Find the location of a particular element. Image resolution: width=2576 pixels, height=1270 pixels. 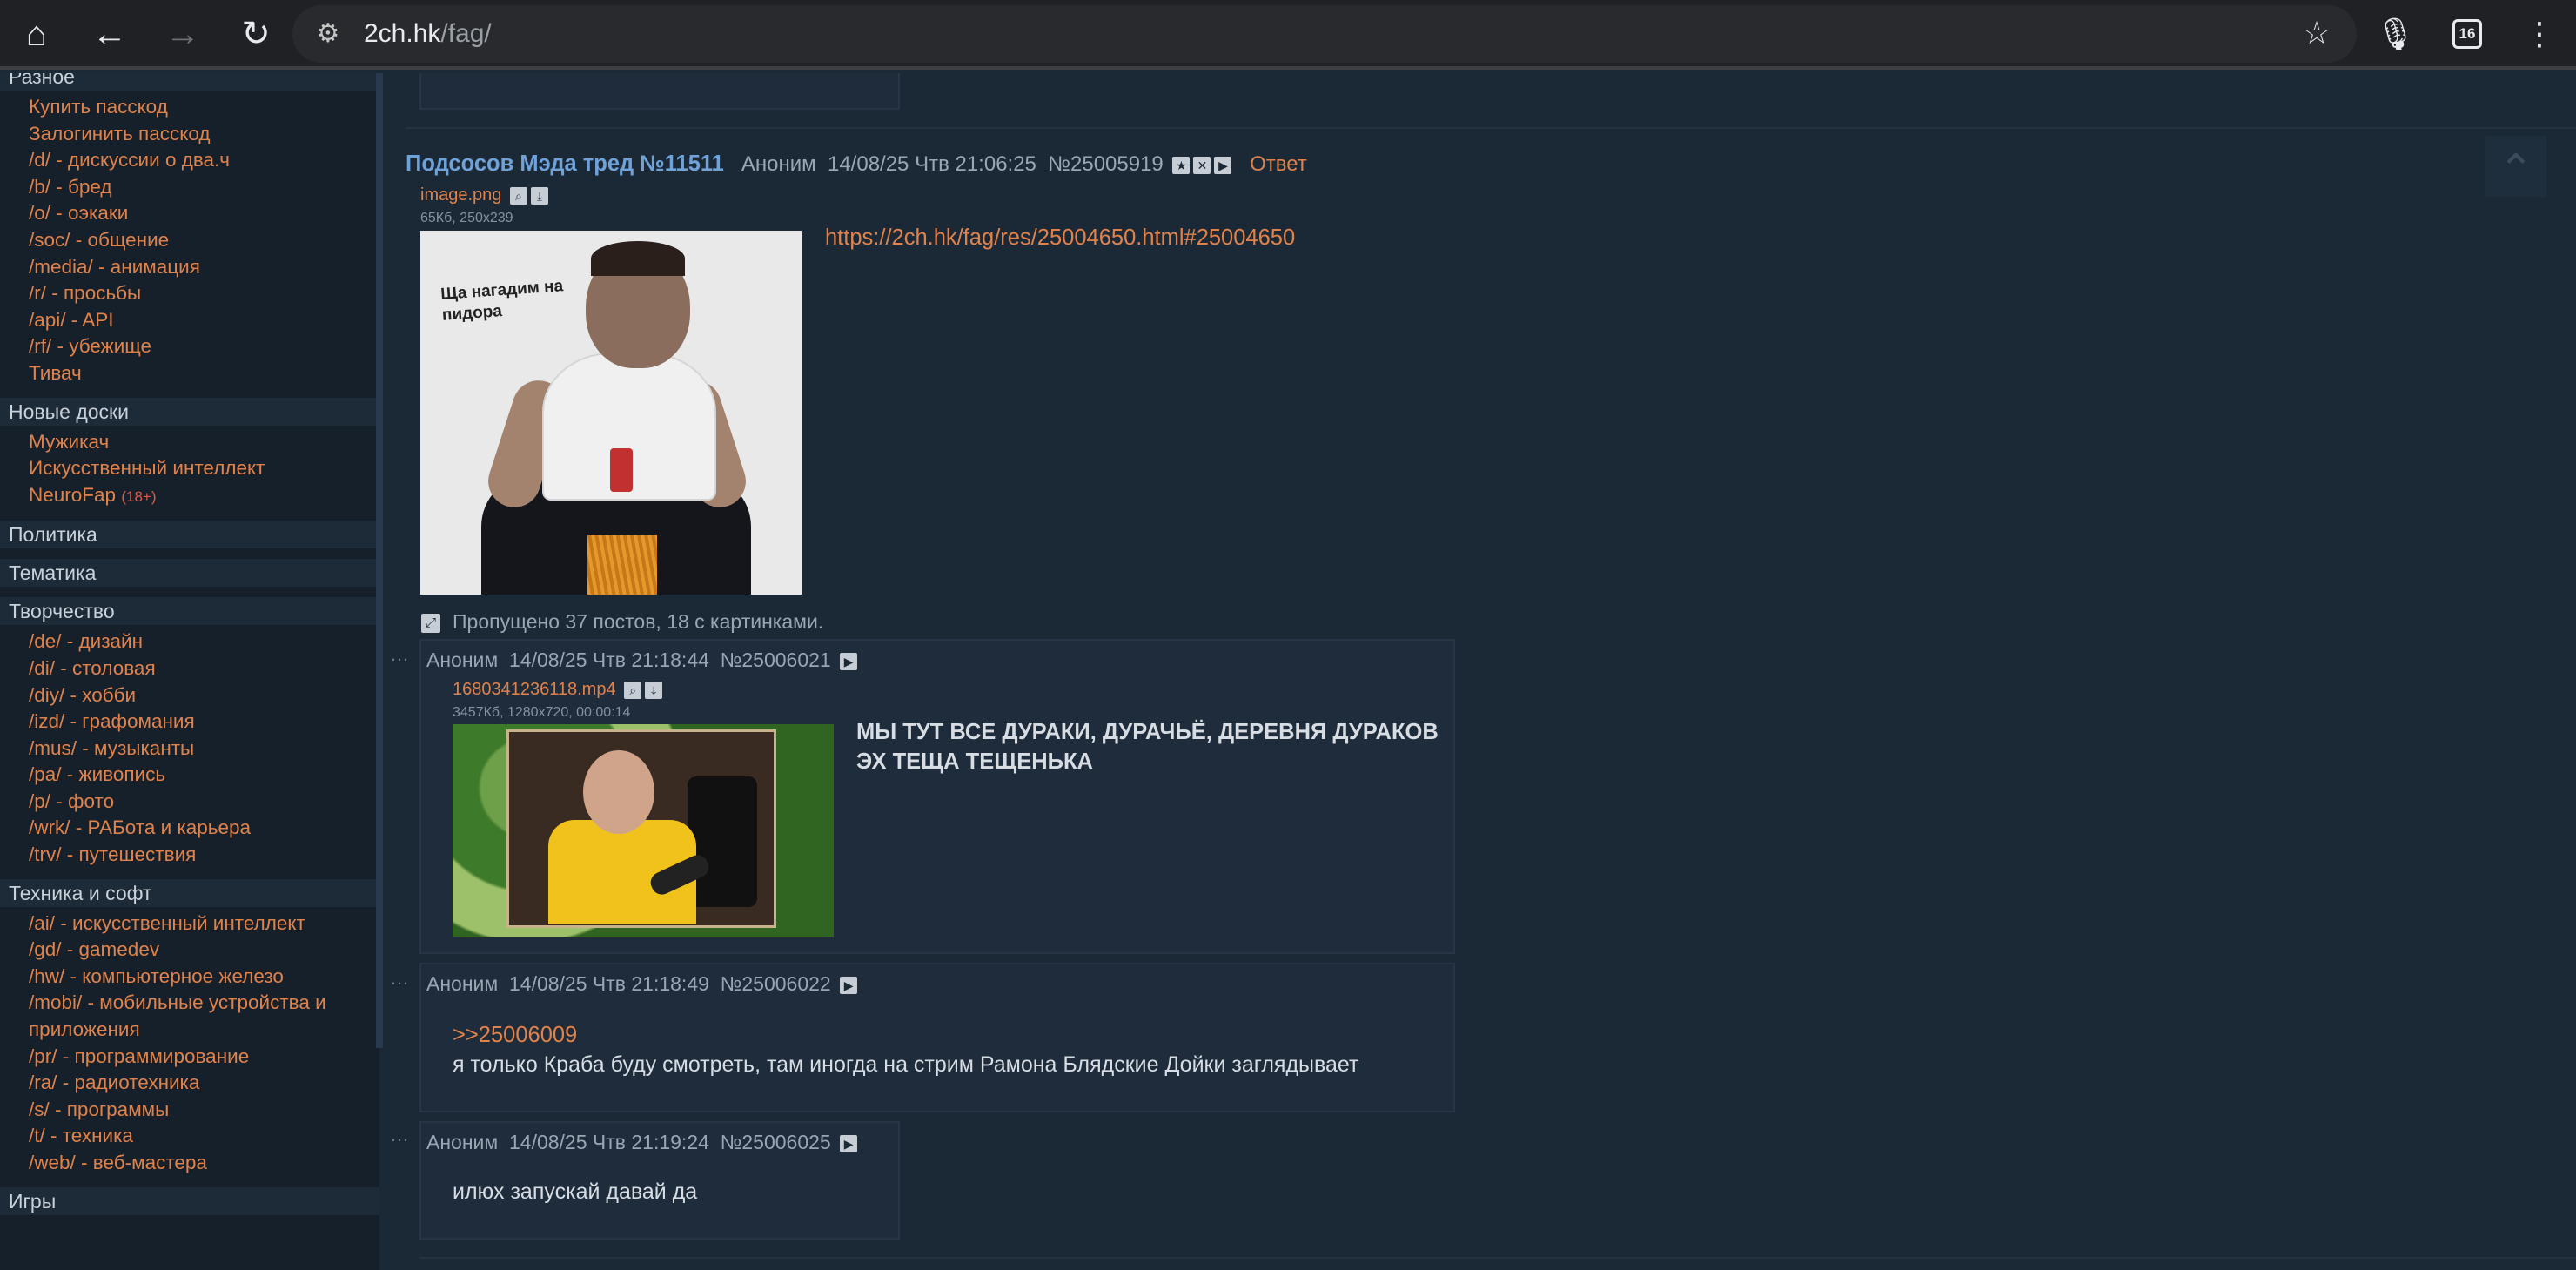

sidebar-section: Игры is located at coordinates (189, 1200).